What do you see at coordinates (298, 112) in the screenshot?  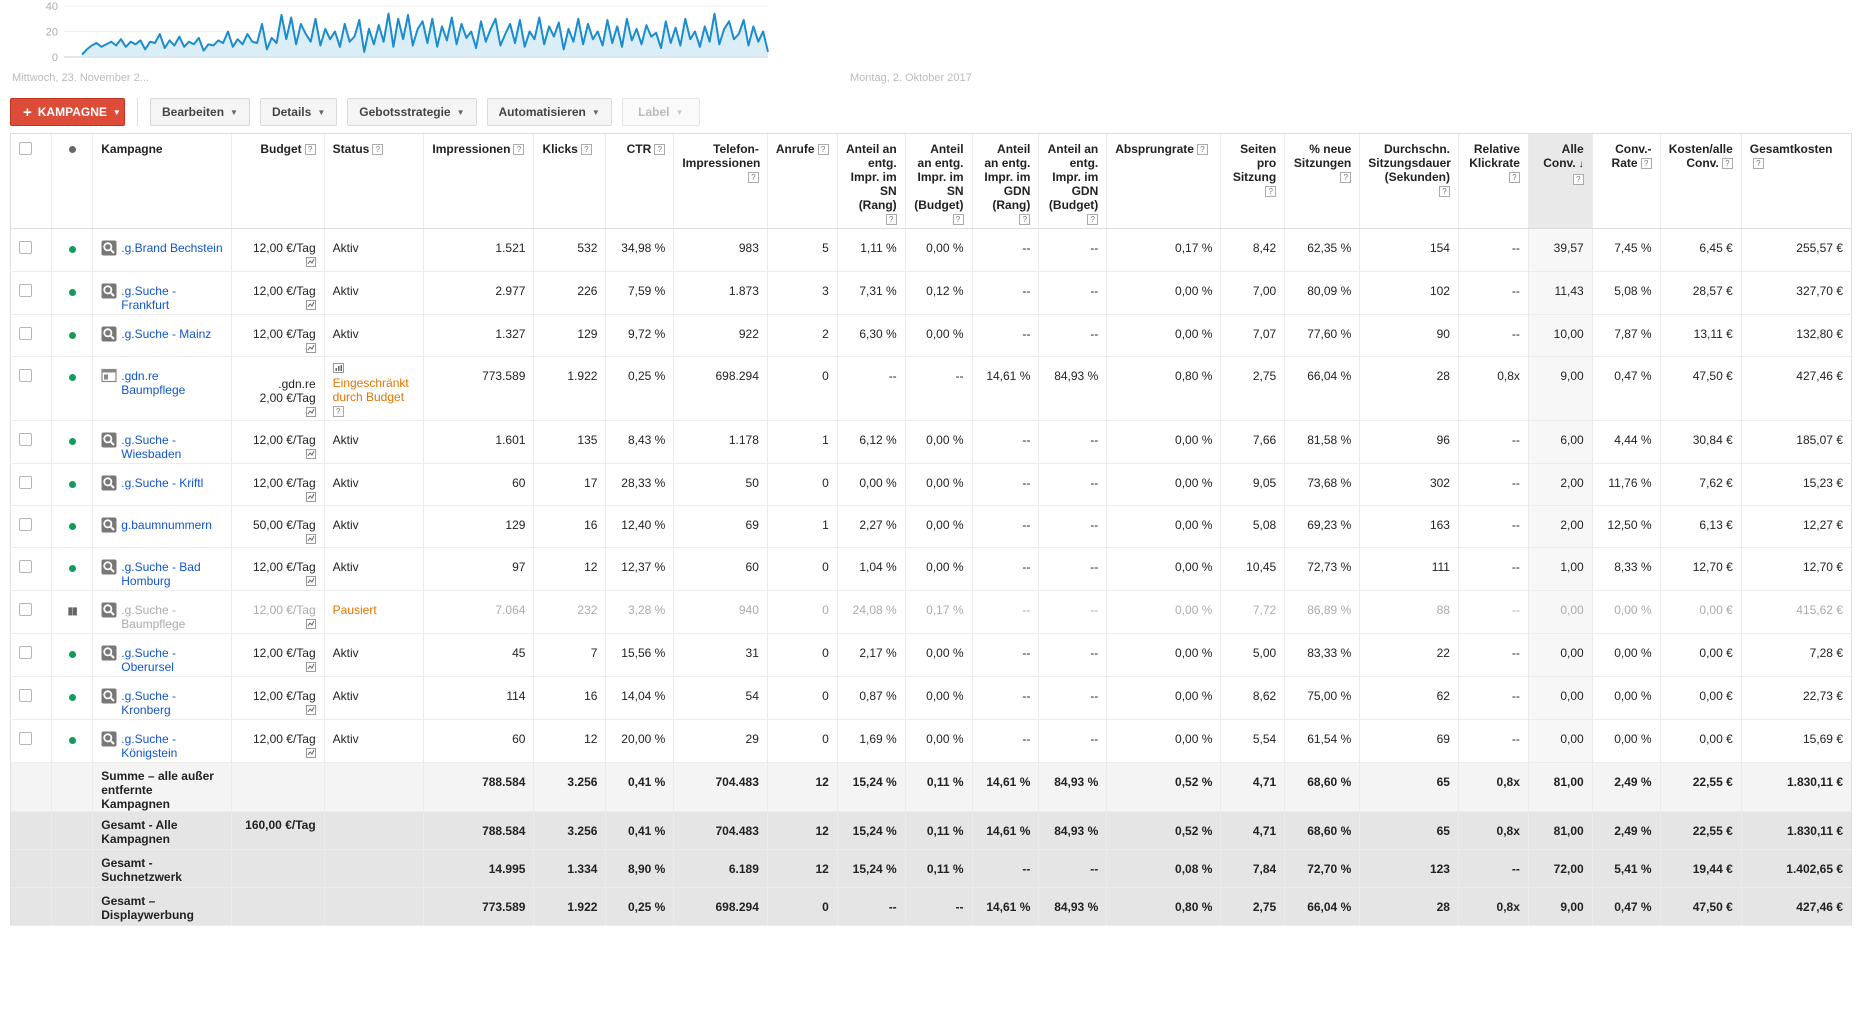 I see `details-menu-button: Details ▼` at bounding box center [298, 112].